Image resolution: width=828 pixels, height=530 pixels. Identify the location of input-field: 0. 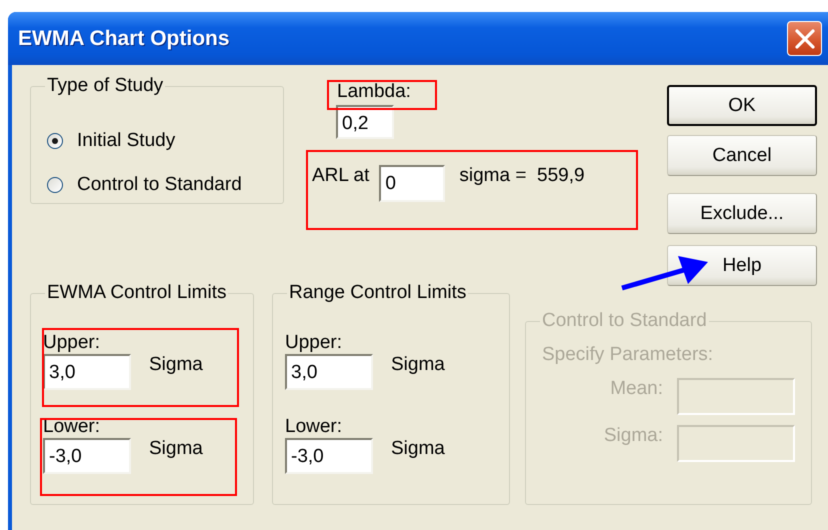
(412, 183).